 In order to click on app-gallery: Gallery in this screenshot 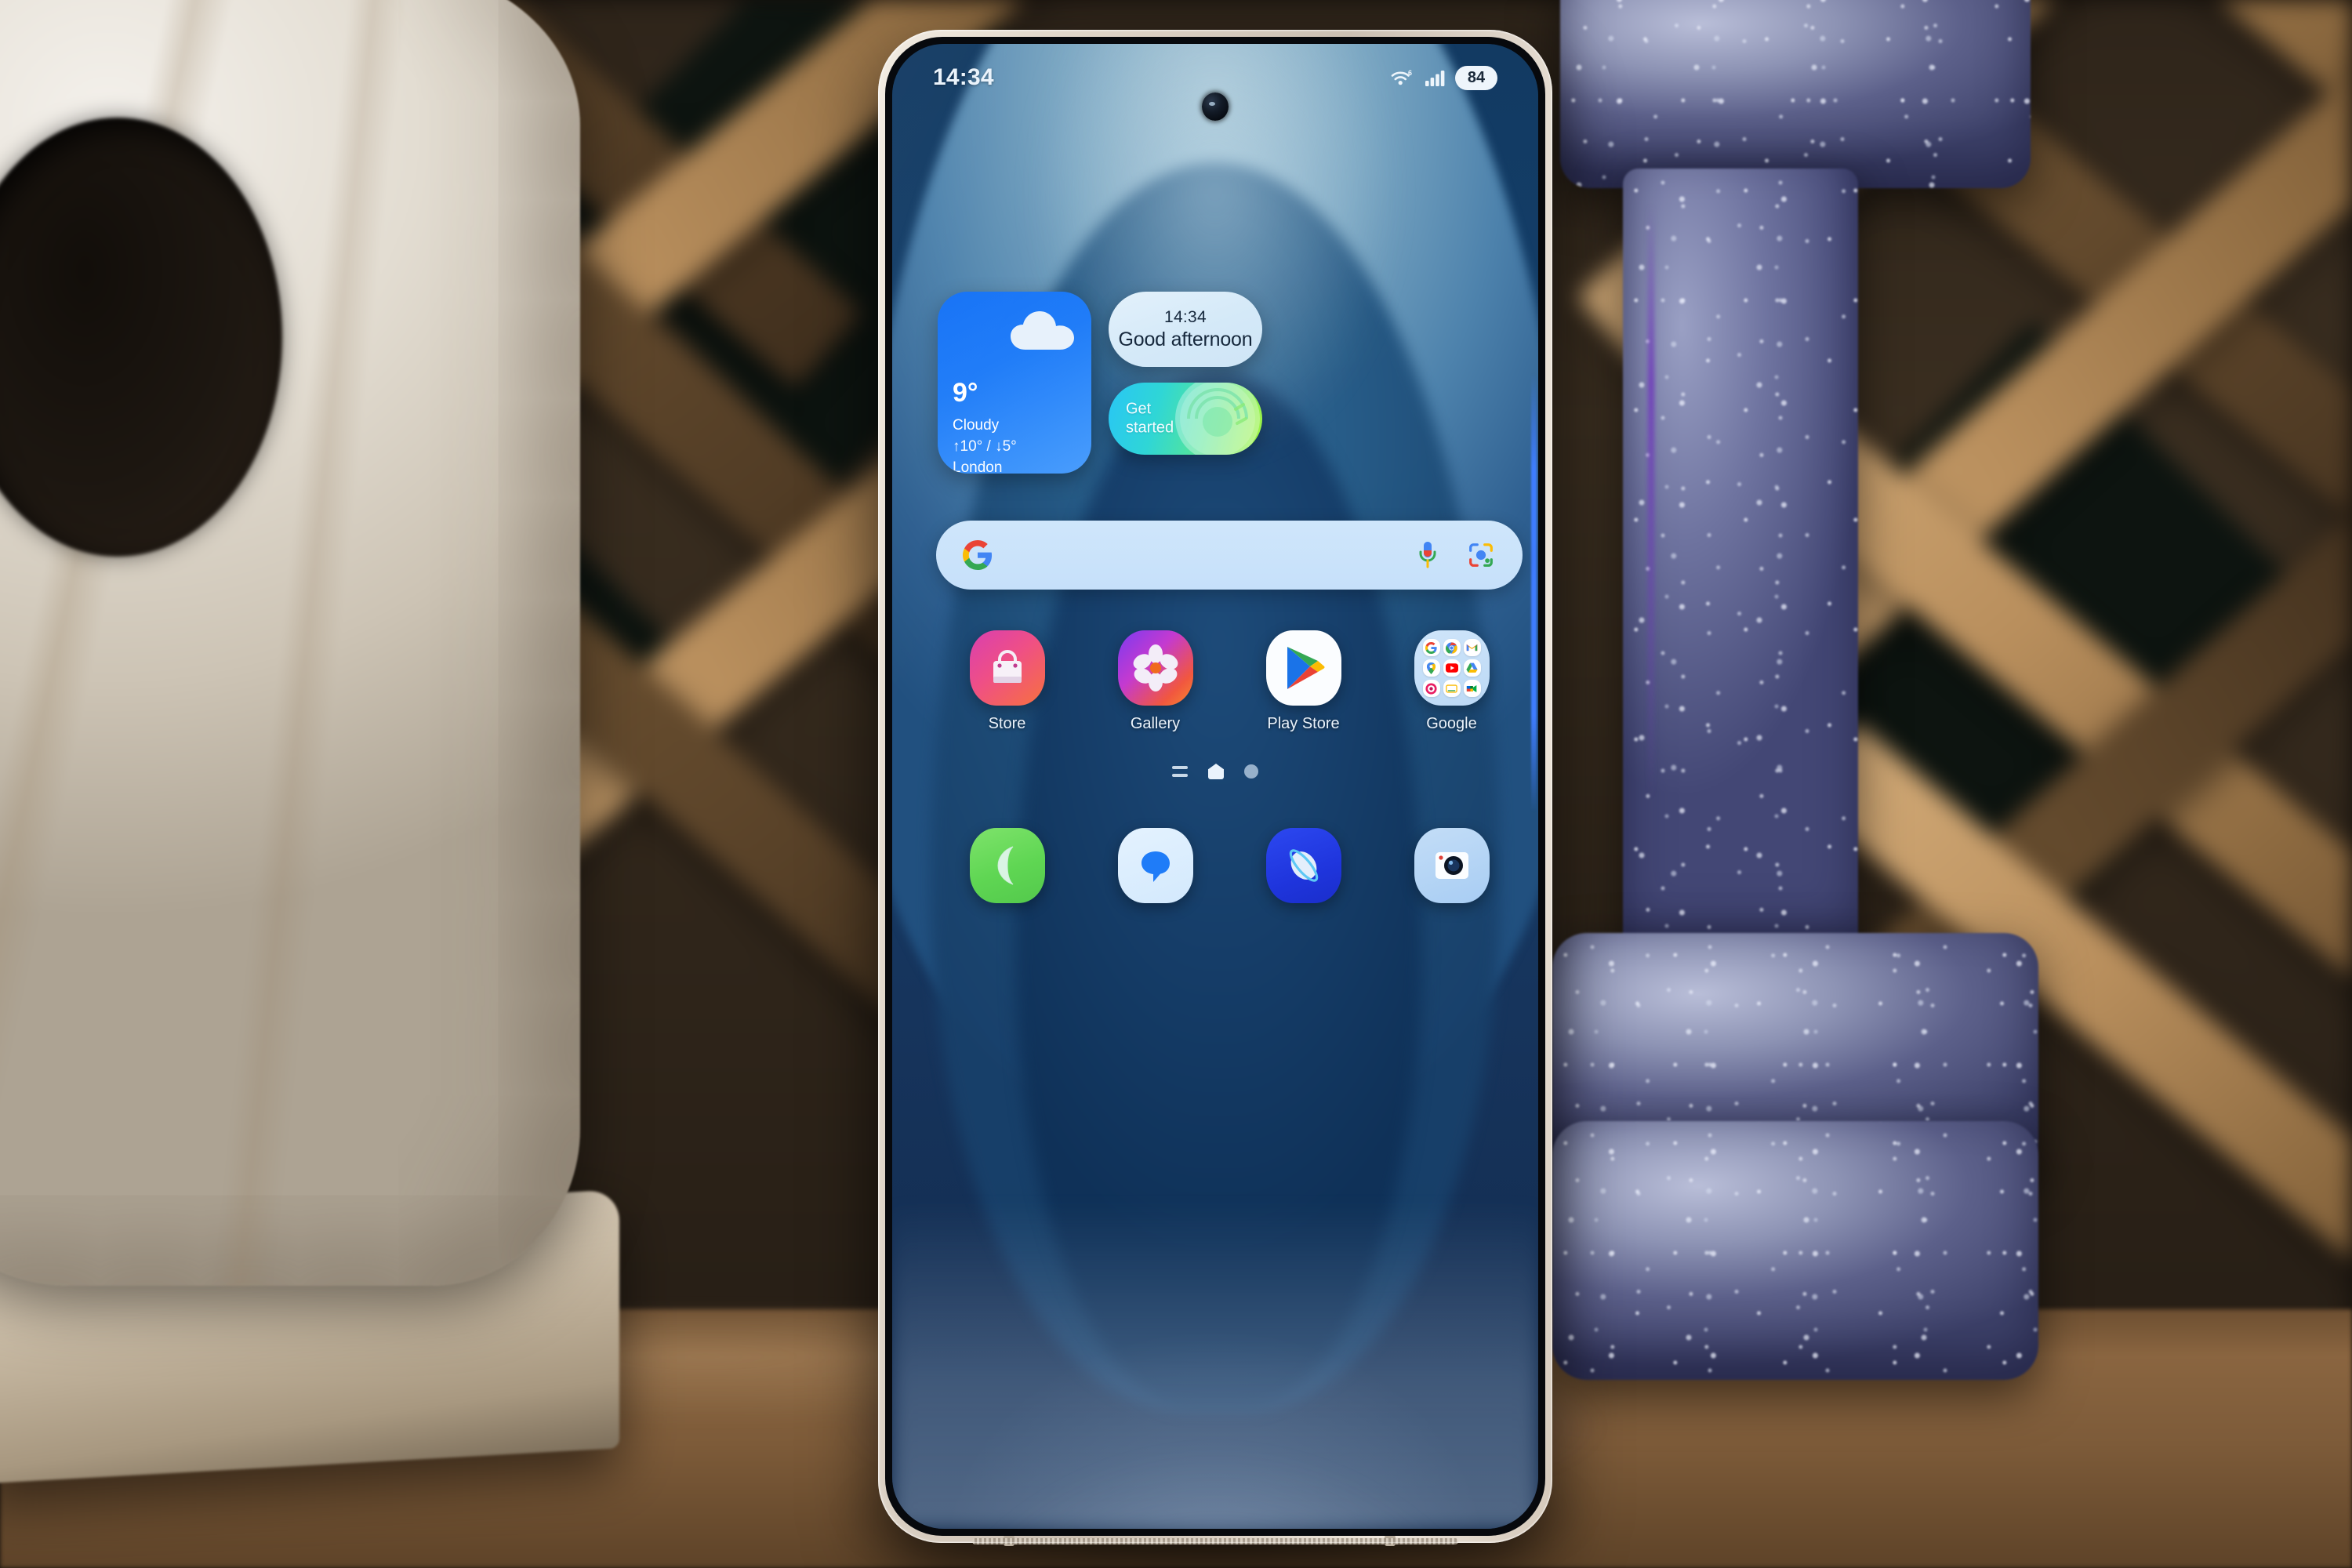, I will do `click(1155, 681)`.